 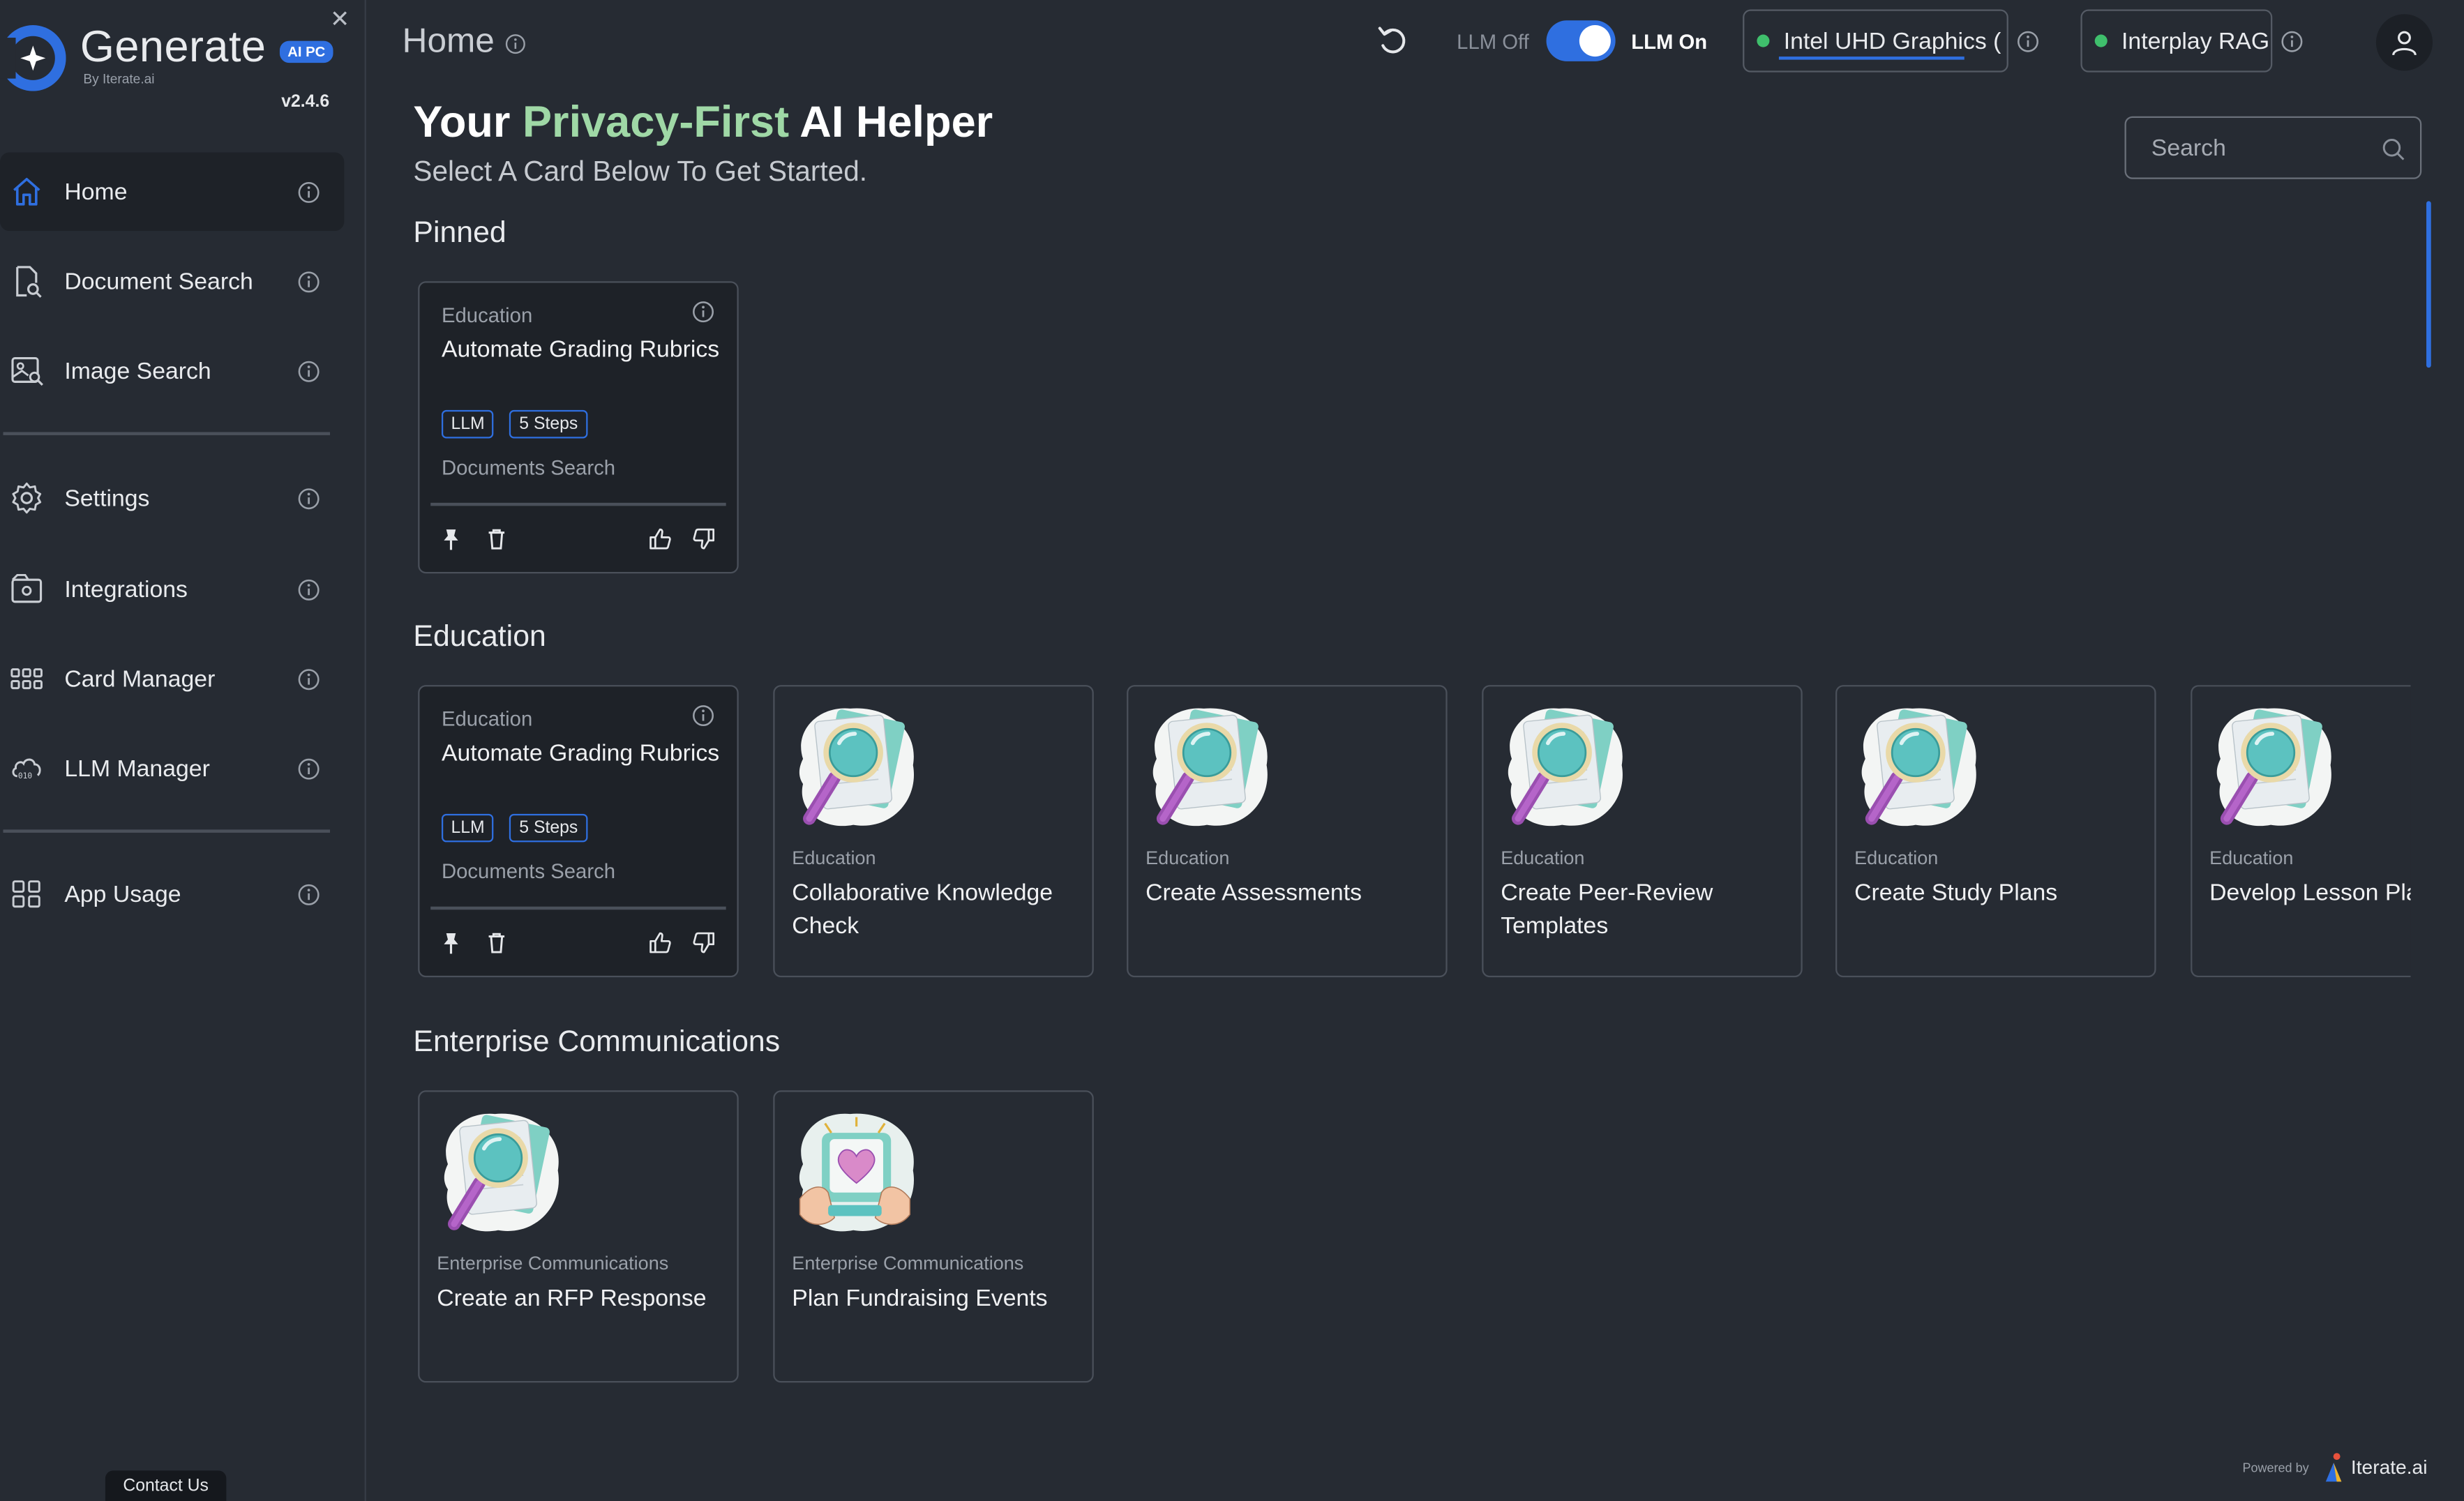 What do you see at coordinates (2301, 831) in the screenshot?
I see `education-card: Education Develop Lesson Pla` at bounding box center [2301, 831].